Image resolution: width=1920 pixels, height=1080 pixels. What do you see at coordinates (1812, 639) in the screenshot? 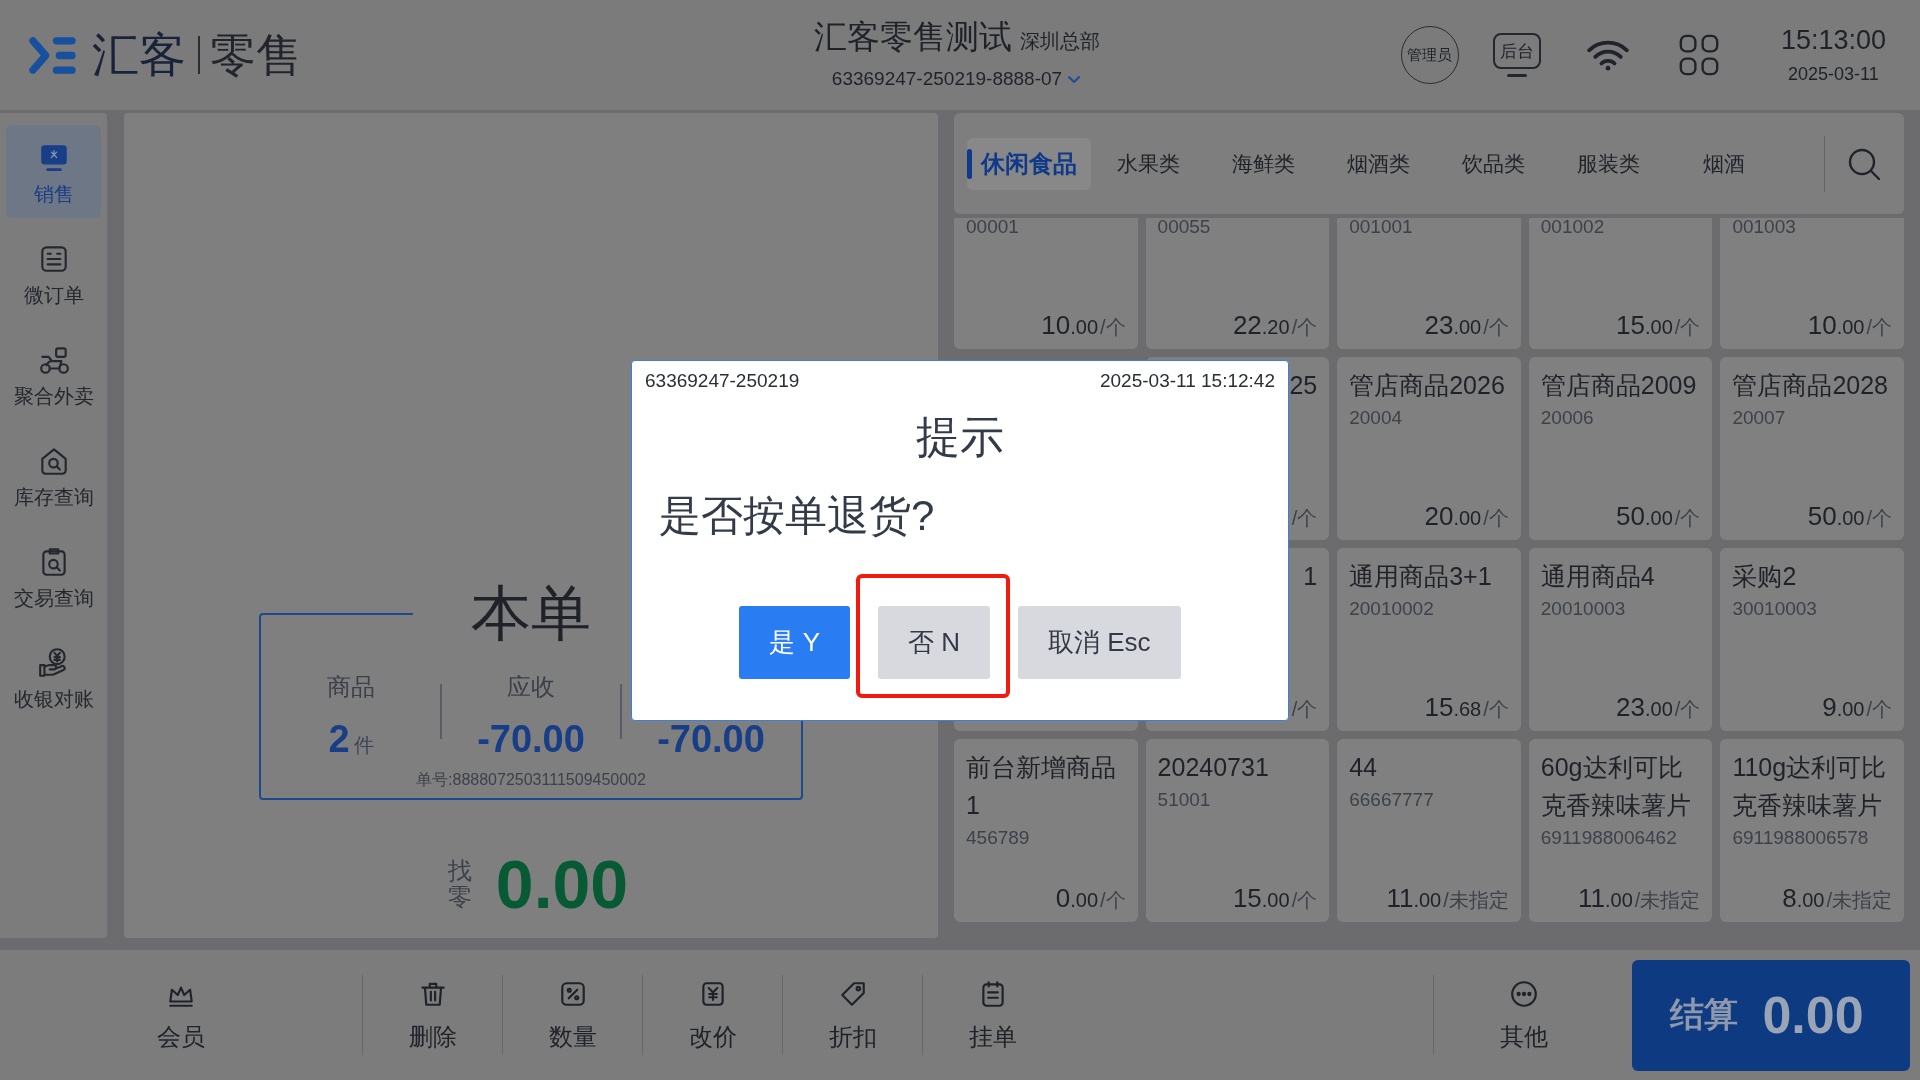
I see `product-card: 采购2 30010003 9.00/个` at bounding box center [1812, 639].